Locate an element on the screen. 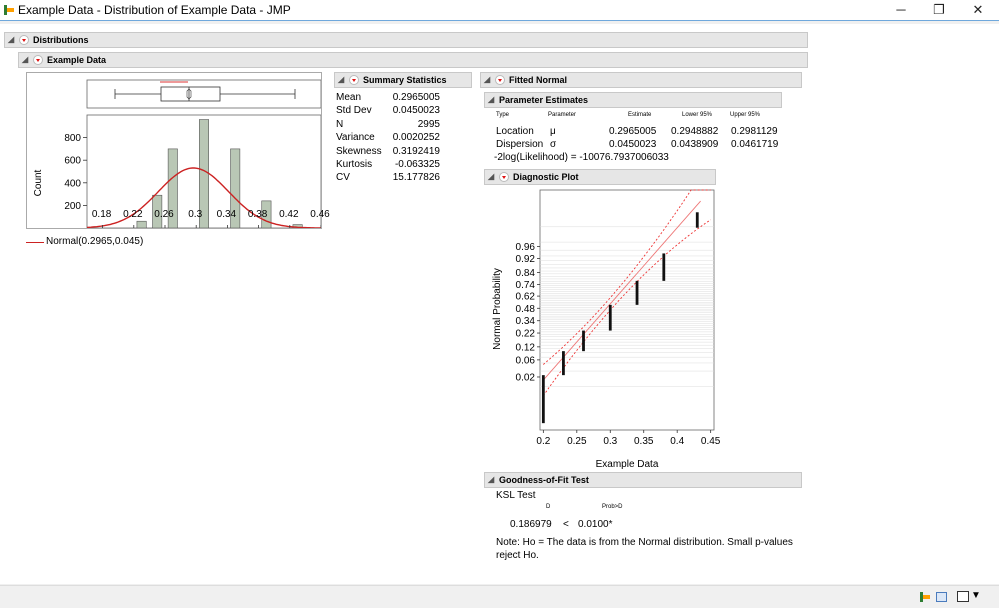 This screenshot has width=999, height=608. close-button: ✕ is located at coordinates (977, 10).